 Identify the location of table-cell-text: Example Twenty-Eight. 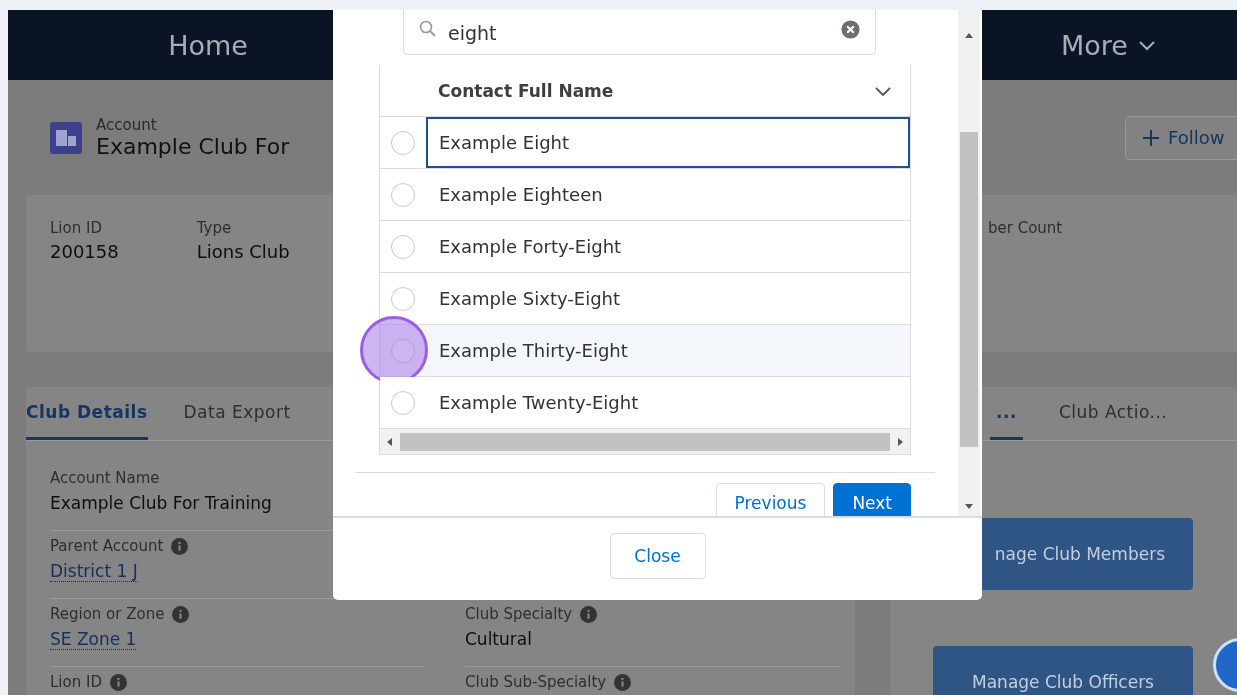
(539, 403).